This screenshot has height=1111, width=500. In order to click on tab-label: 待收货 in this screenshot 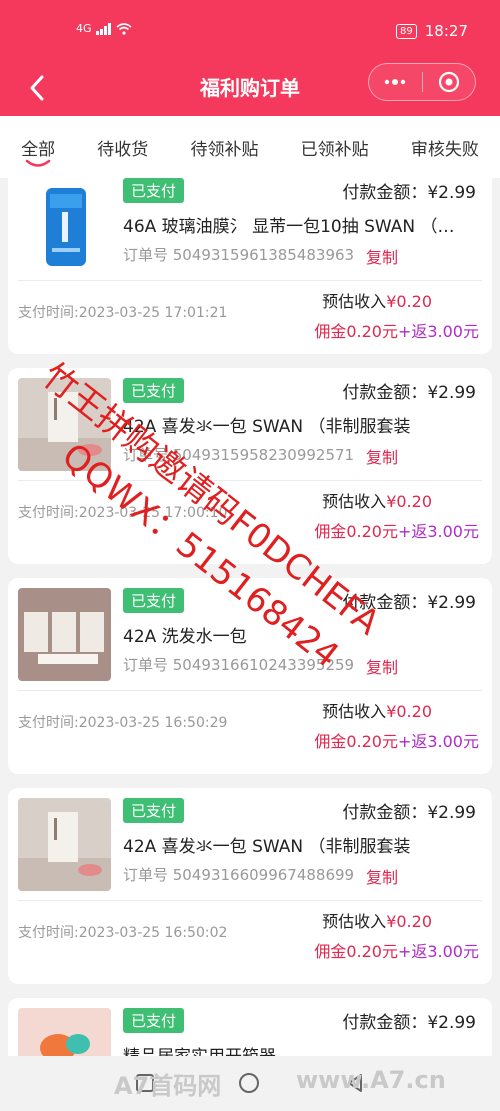, I will do `click(123, 149)`.